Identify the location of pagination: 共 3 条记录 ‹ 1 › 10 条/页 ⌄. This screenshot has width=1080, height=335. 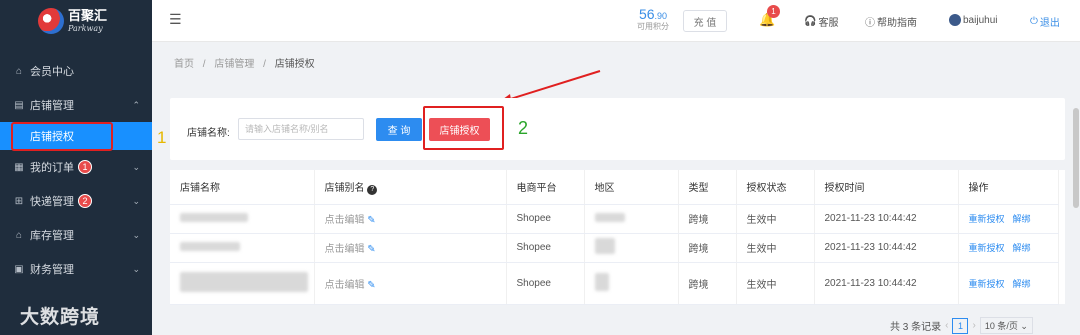
(961, 325).